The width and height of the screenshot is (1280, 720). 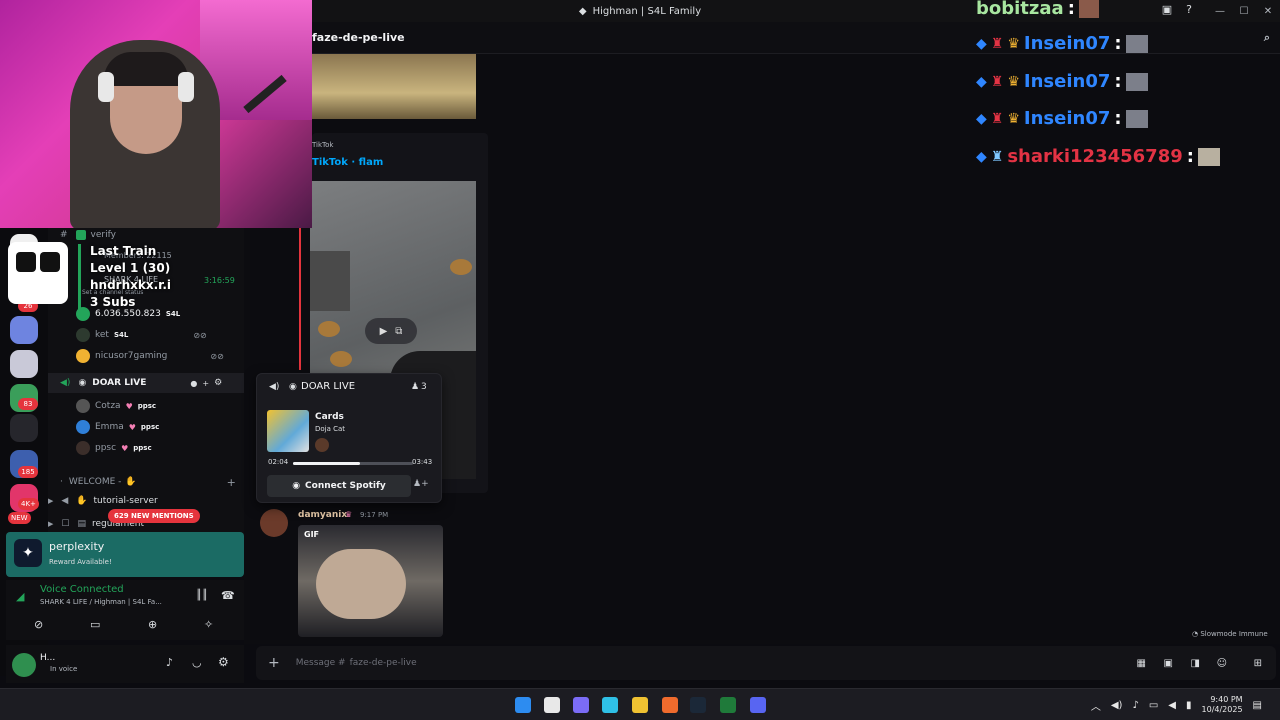 What do you see at coordinates (1172, 705) in the screenshot?
I see `speaker-icon: ◀` at bounding box center [1172, 705].